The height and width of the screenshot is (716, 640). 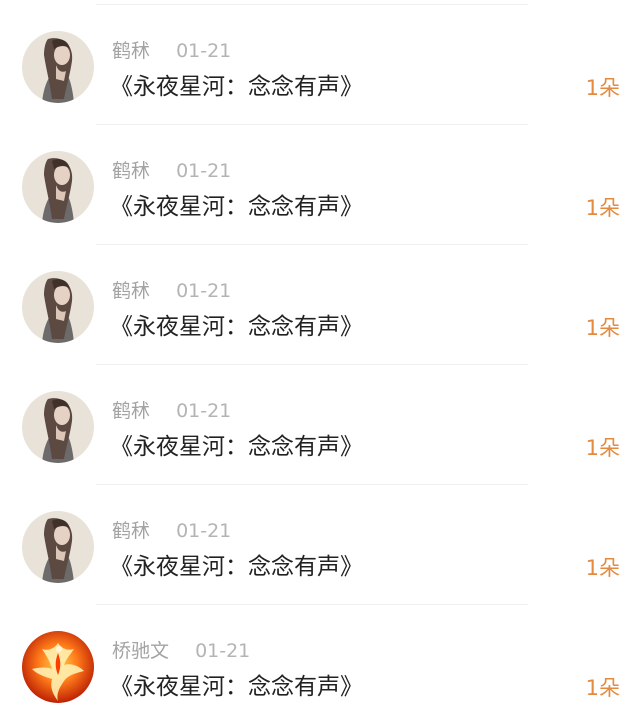 I want to click on phoenix-avatar-icon, so click(x=58, y=667).